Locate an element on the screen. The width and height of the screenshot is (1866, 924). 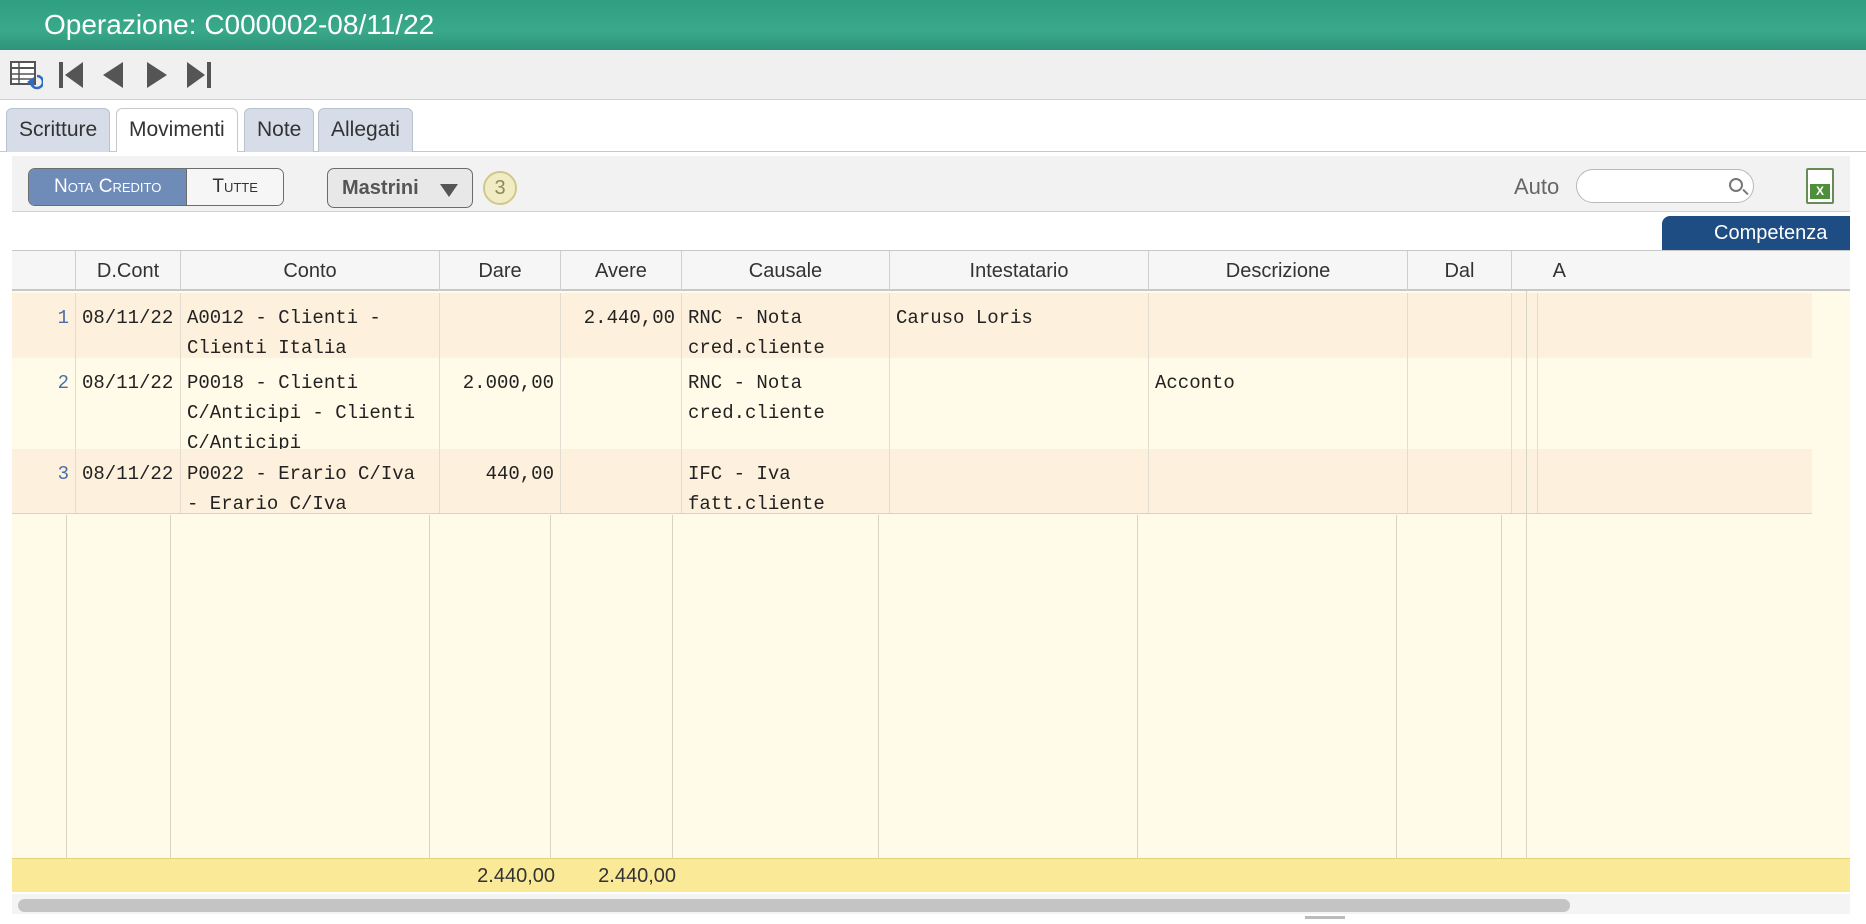
table-back-icon is located at coordinates (26, 75).